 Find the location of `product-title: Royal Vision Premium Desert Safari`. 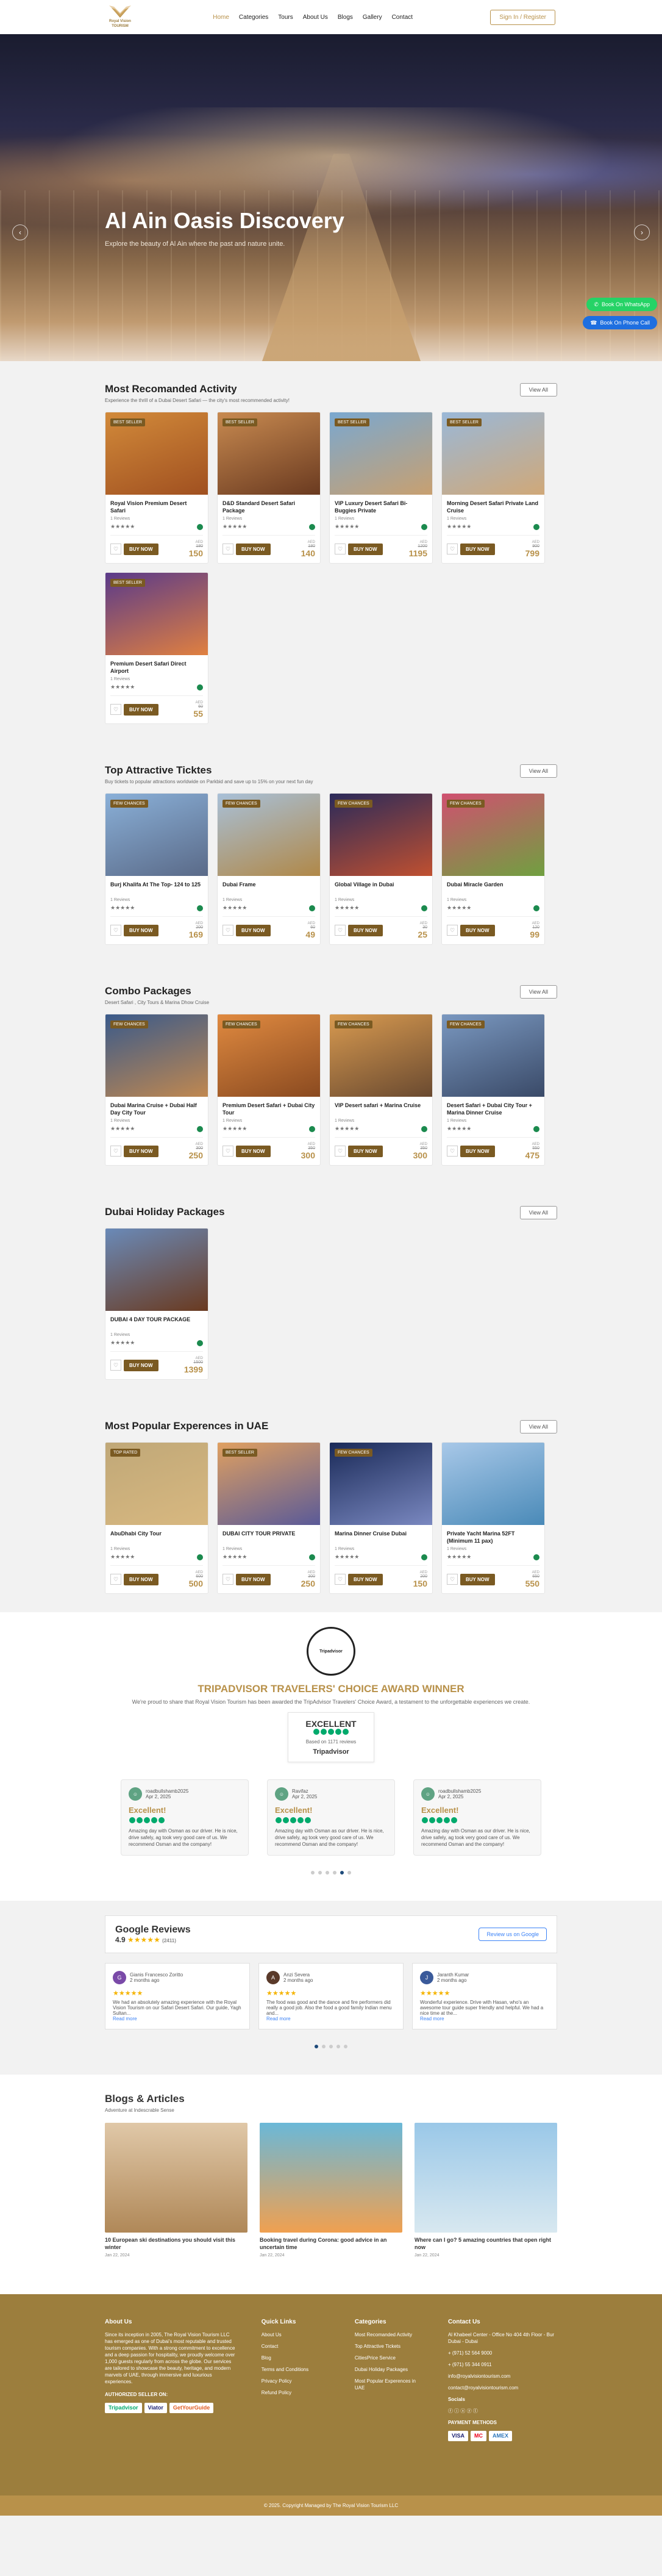

product-title: Royal Vision Premium Desert Safari is located at coordinates (156, 508).